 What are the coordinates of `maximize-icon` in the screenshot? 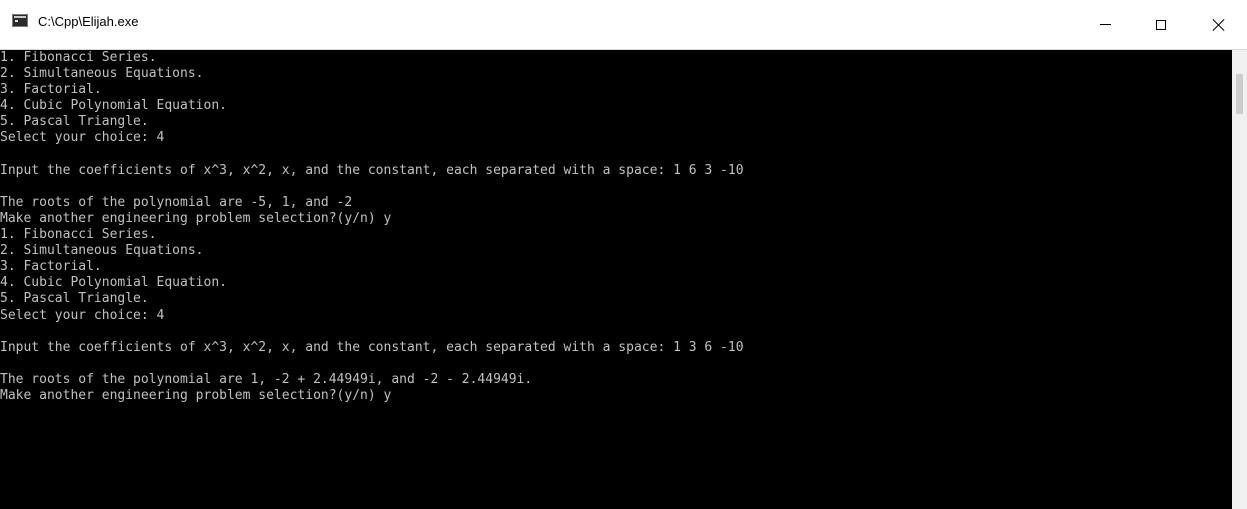 It's located at (1161, 24).